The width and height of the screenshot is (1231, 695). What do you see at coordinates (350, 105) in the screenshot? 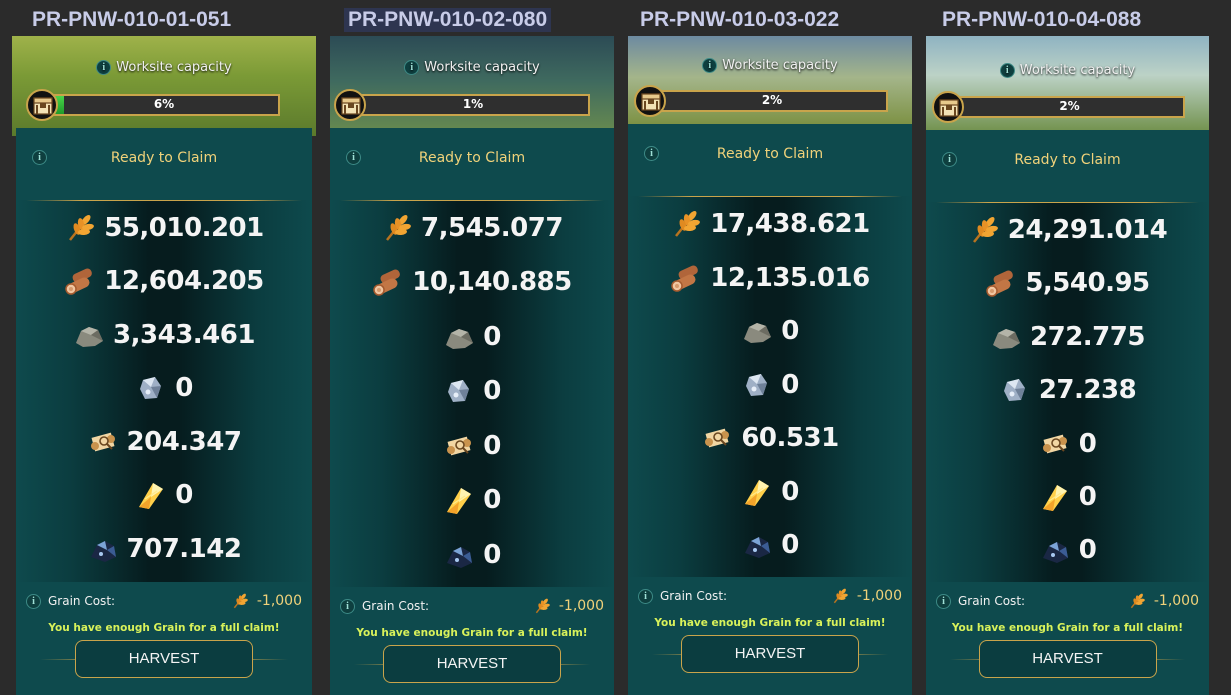
I see `chest-icon` at bounding box center [350, 105].